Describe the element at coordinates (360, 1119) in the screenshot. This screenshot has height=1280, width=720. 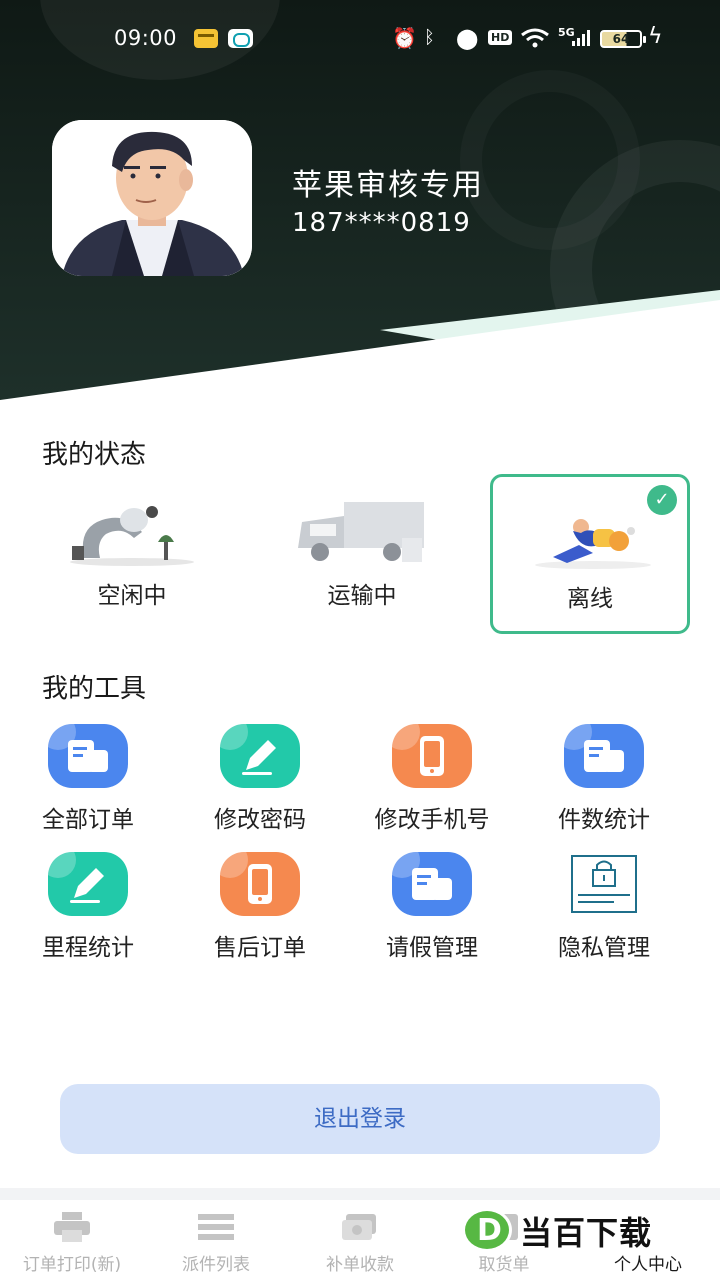
I see `logout-button: 退出登录` at that location.